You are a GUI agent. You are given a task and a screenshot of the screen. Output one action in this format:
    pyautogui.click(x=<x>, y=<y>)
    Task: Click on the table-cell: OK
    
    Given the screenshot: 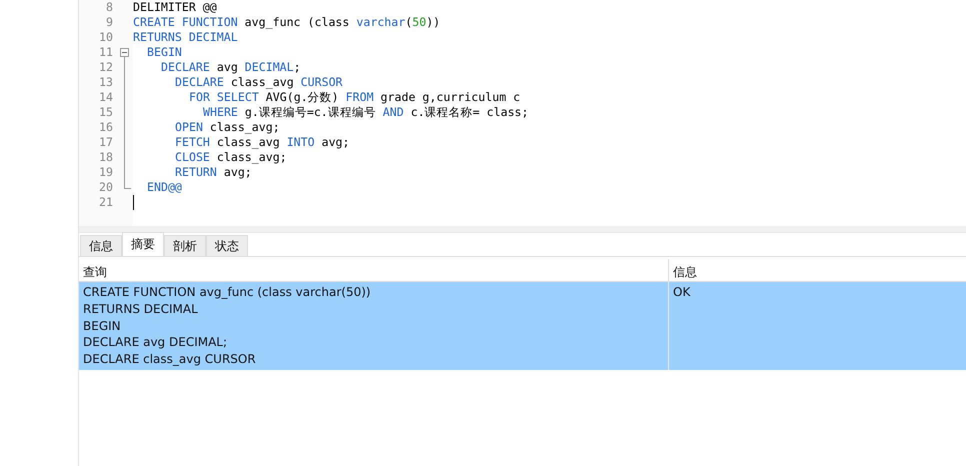 What is the action you would take?
    pyautogui.click(x=817, y=326)
    